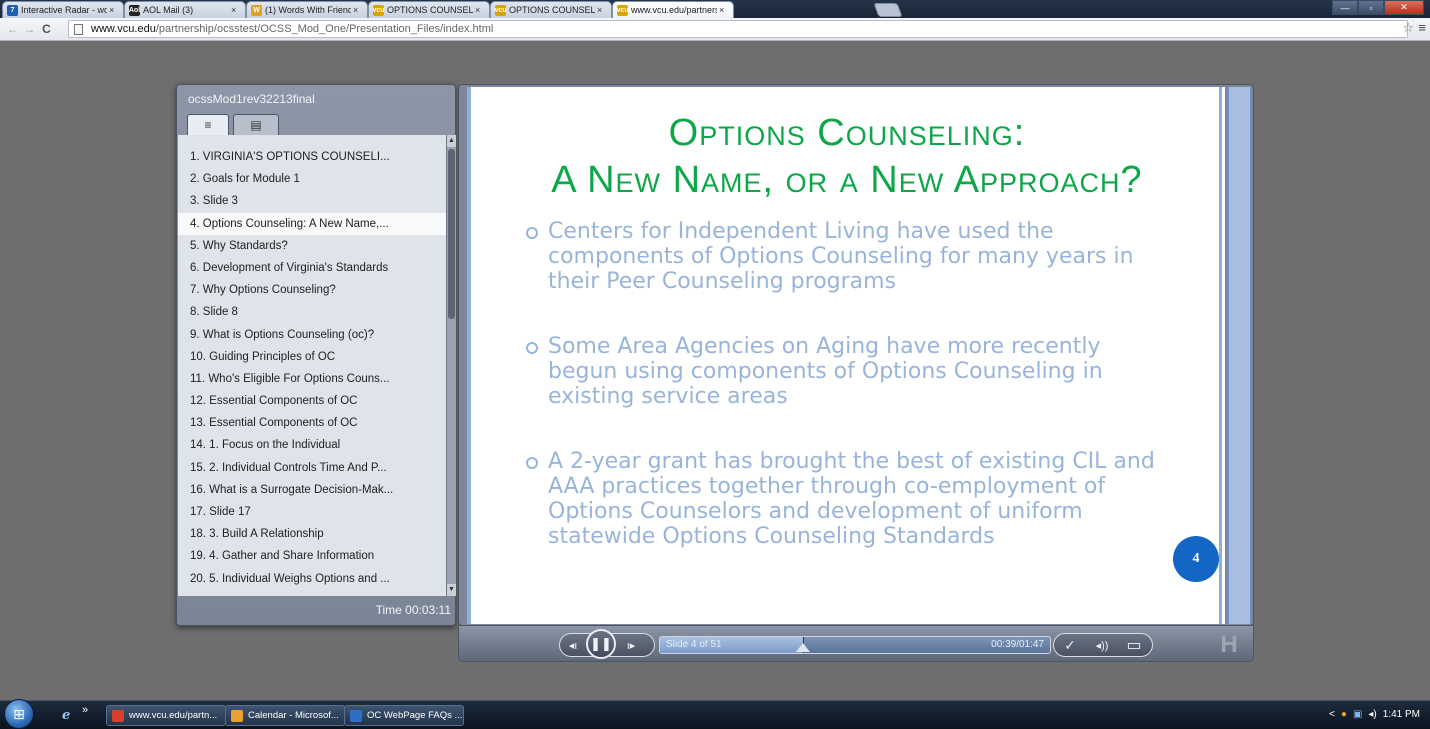 This screenshot has width=1430, height=729. I want to click on url-host: www.vcu.edu, so click(123, 29).